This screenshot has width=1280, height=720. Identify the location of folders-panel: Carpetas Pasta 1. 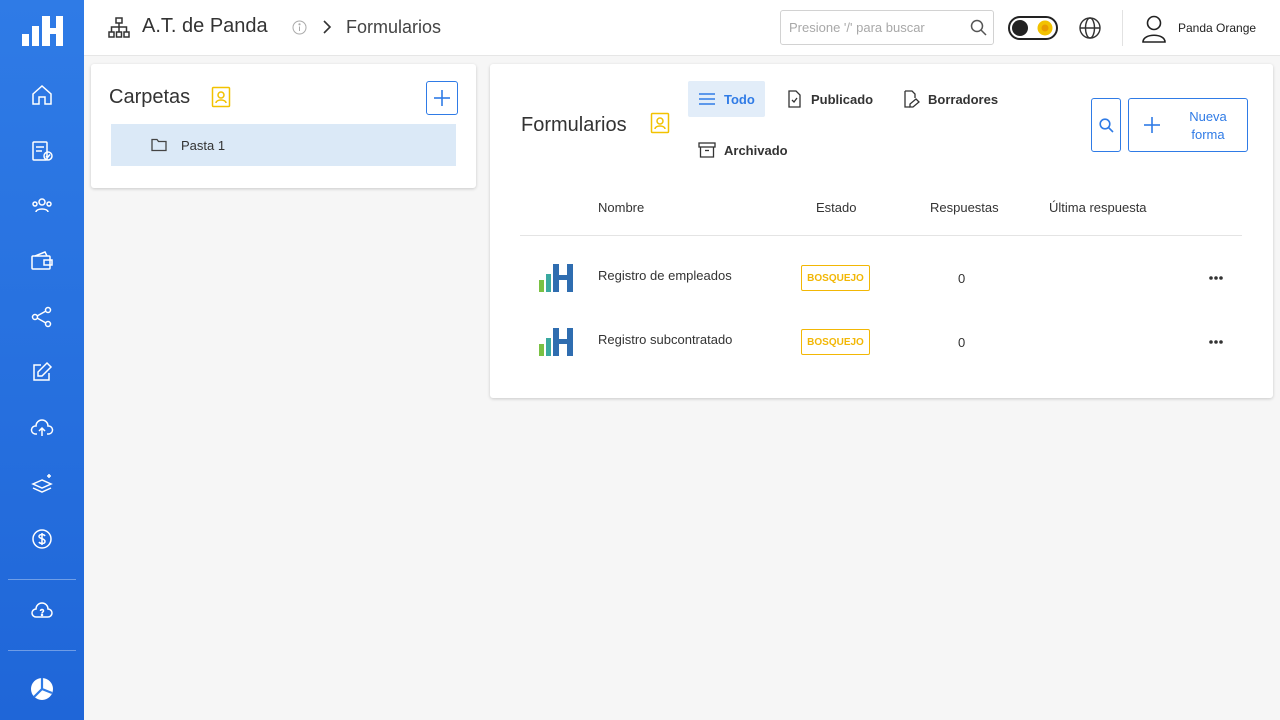
(283, 126).